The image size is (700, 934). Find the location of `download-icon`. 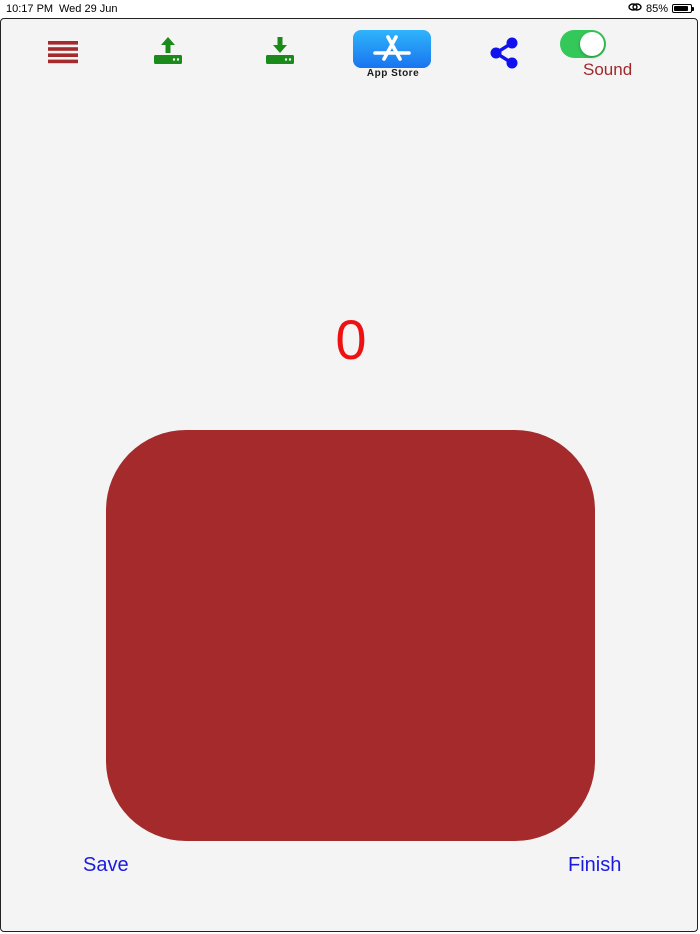

download-icon is located at coordinates (280, 53).